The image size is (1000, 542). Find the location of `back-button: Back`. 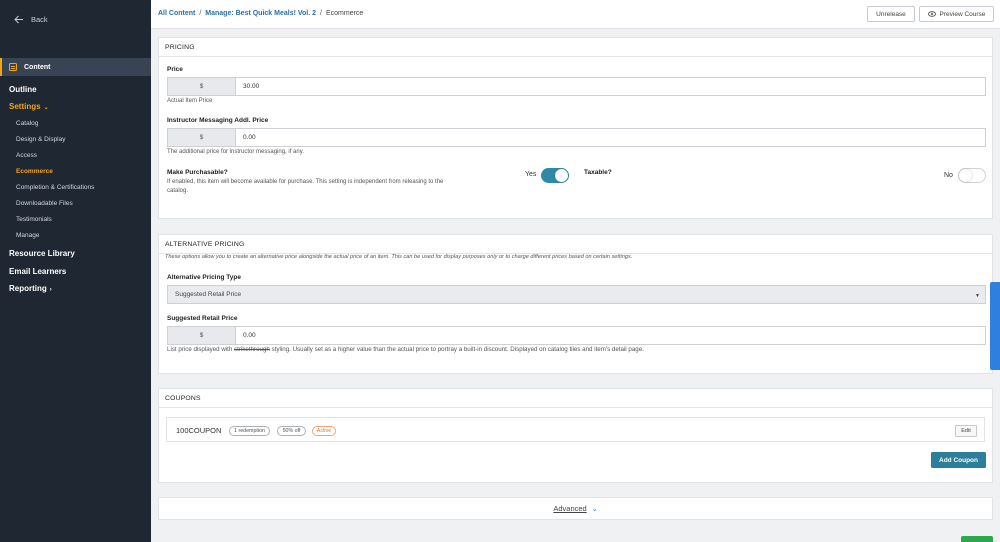

back-button: Back is located at coordinates (31, 19).